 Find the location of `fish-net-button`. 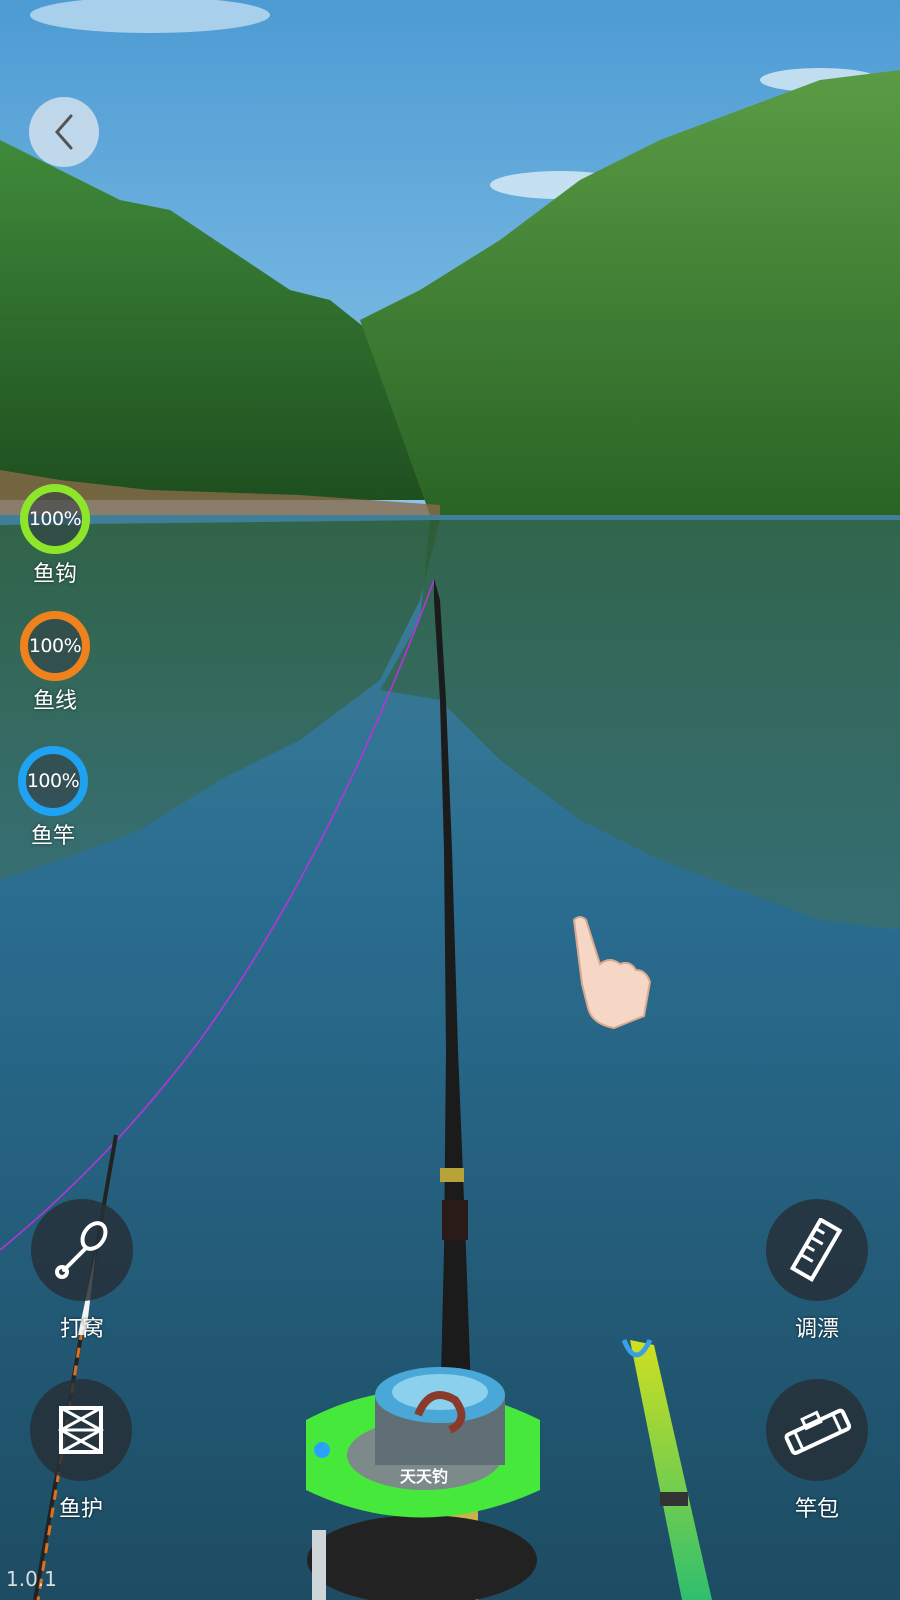

fish-net-button is located at coordinates (81, 1430).